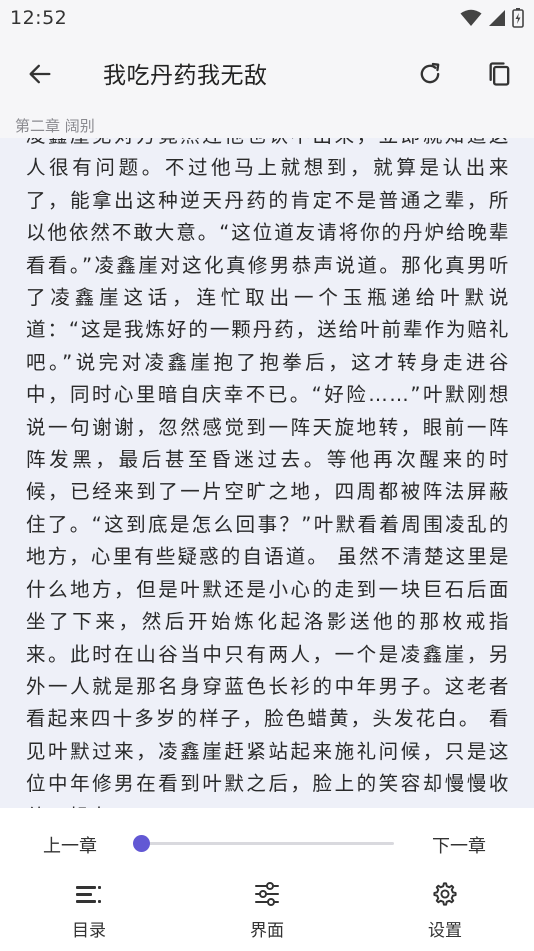 This screenshot has height=951, width=534. What do you see at coordinates (55, 126) in the screenshot?
I see `chapter-title: 第二章 阔别` at bounding box center [55, 126].